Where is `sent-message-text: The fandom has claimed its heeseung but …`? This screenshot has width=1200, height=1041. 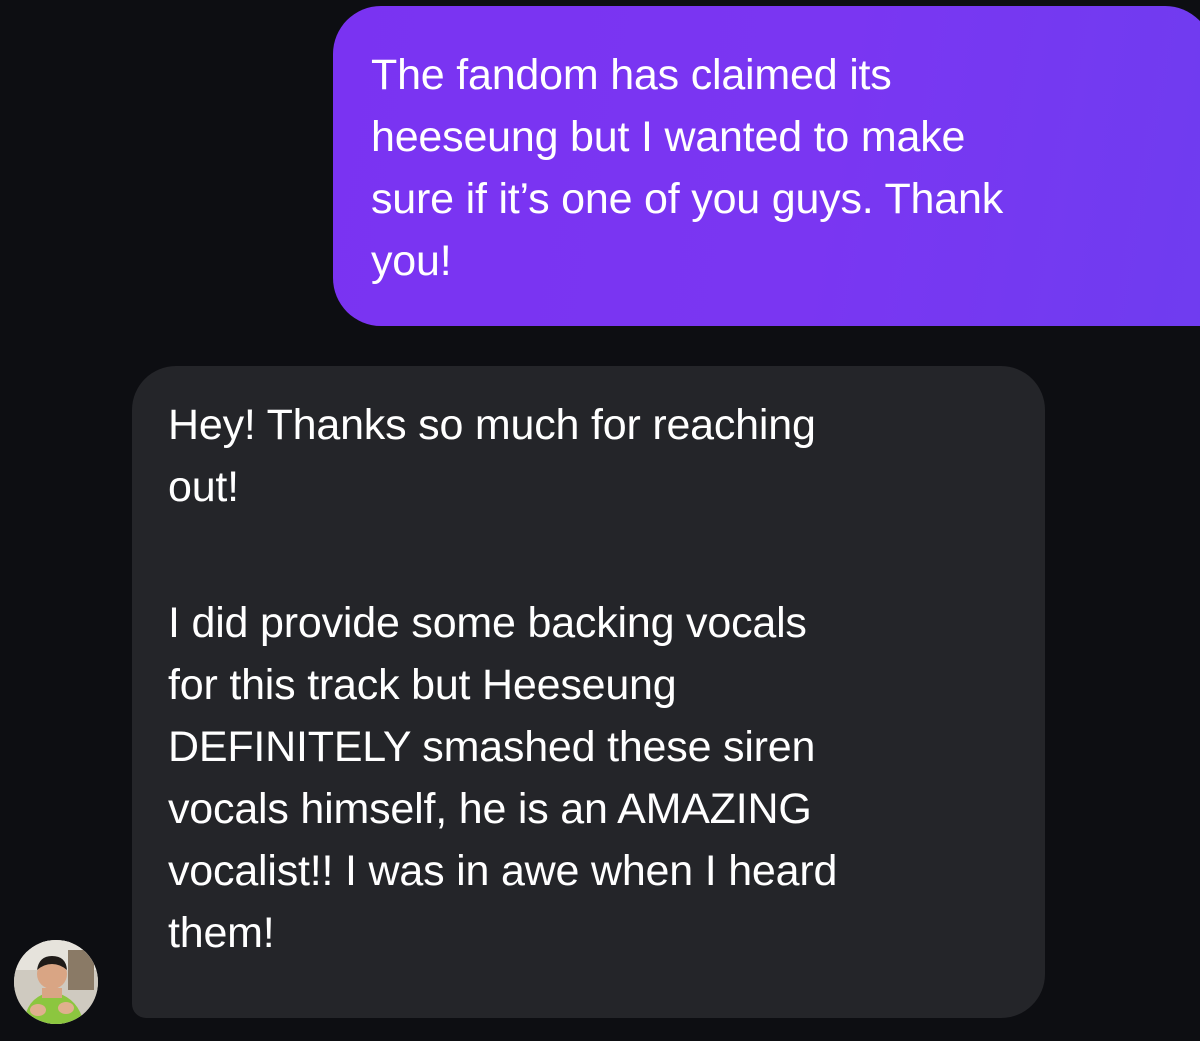 sent-message-text: The fandom has claimed its heeseung but … is located at coordinates (687, 168).